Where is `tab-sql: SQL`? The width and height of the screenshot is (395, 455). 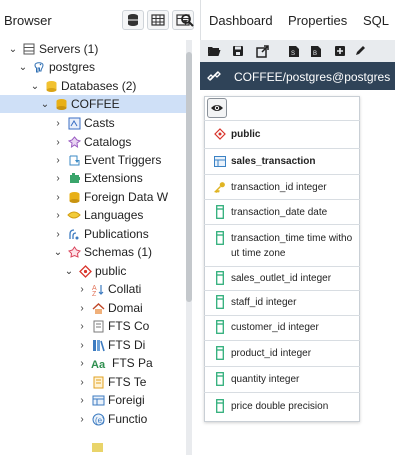 tab-sql: SQL is located at coordinates (376, 20).